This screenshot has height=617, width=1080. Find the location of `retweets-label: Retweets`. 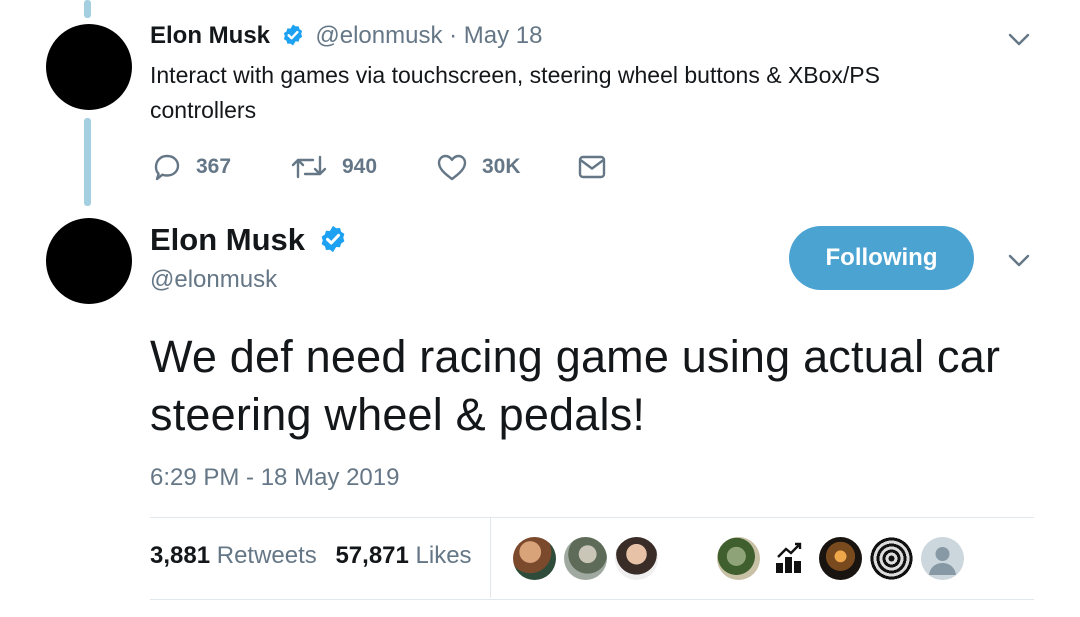

retweets-label: Retweets is located at coordinates (266, 555).